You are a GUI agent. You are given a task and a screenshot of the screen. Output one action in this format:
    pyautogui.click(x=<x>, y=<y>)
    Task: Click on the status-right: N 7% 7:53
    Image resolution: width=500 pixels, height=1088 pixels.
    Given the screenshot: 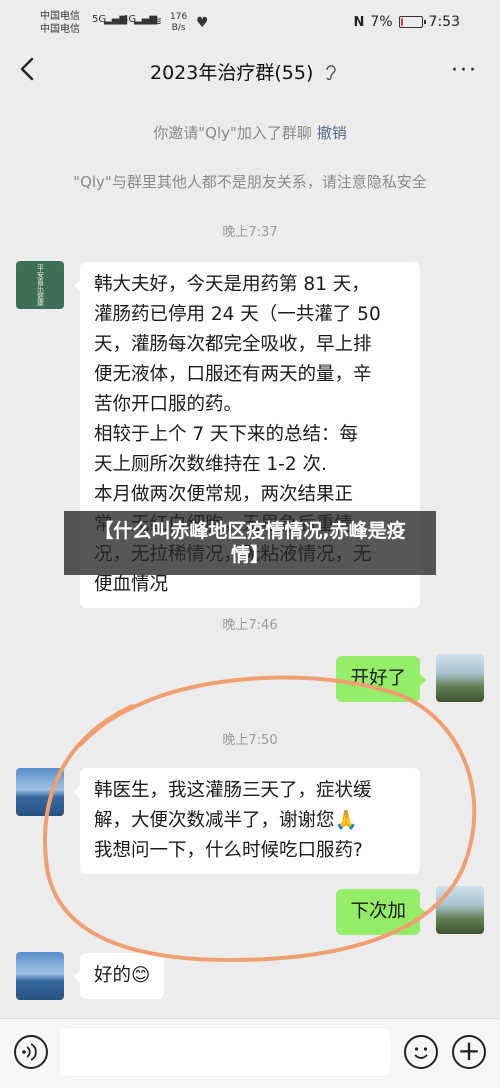 What is the action you would take?
    pyautogui.click(x=406, y=22)
    